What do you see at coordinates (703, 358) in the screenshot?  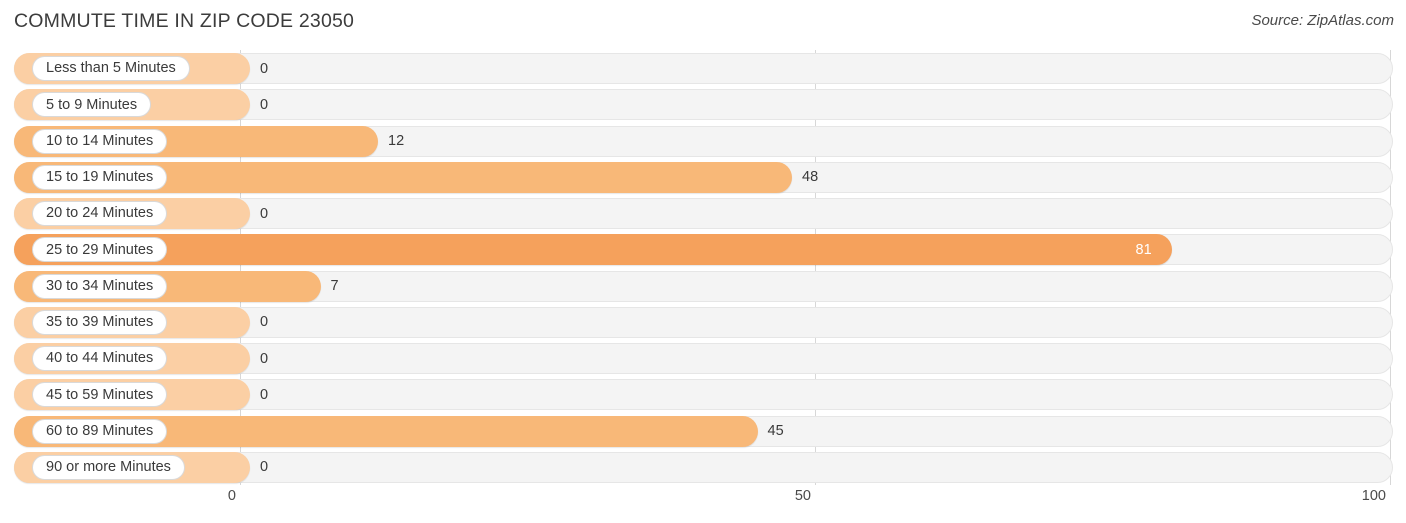 I see `bar-row: 40 to 44 Minutes 0` at bounding box center [703, 358].